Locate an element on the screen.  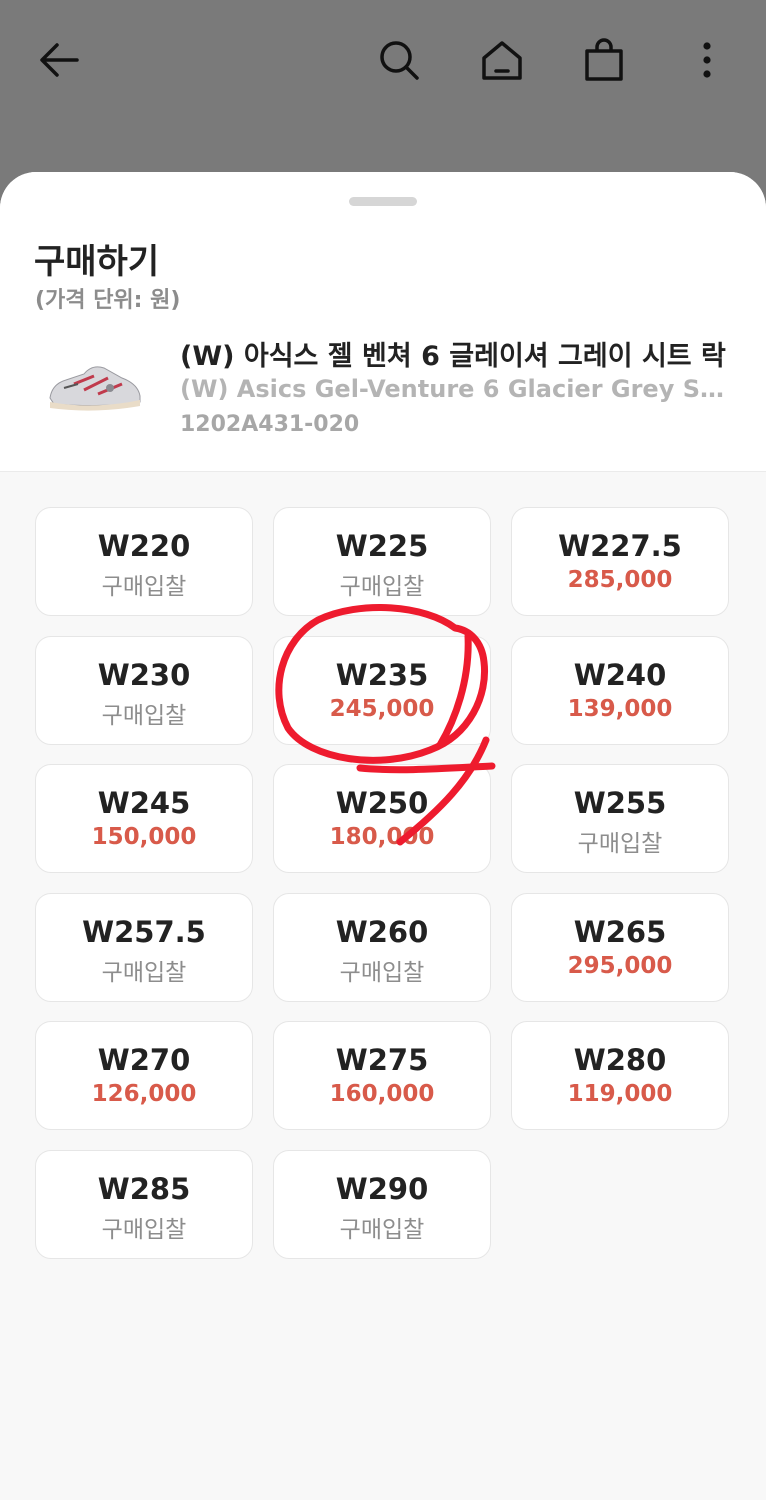
size-label: W265 is located at coordinates (620, 931).